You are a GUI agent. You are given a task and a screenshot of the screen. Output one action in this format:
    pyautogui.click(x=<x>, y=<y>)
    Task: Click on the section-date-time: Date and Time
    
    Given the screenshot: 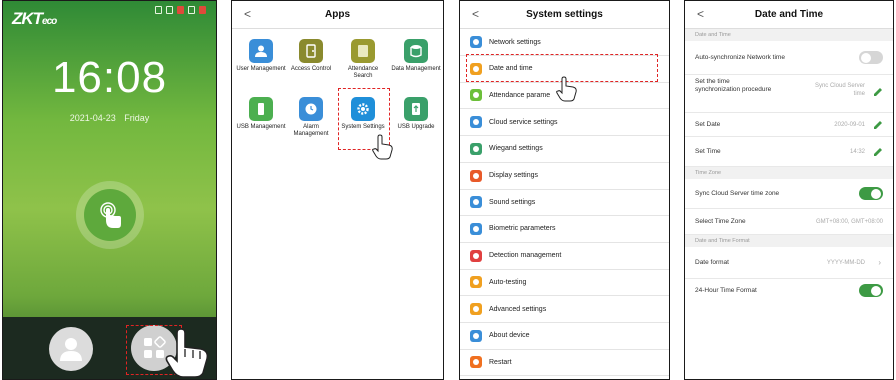 What is the action you would take?
    pyautogui.click(x=789, y=35)
    